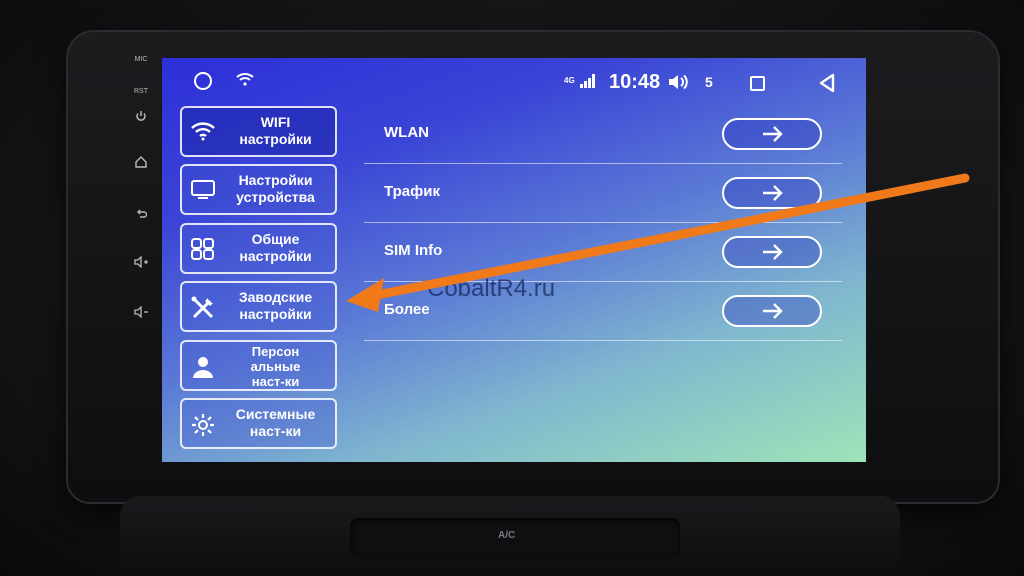 The width and height of the screenshot is (1024, 576). I want to click on menu-item-device: Настройки устройства, so click(258, 189).